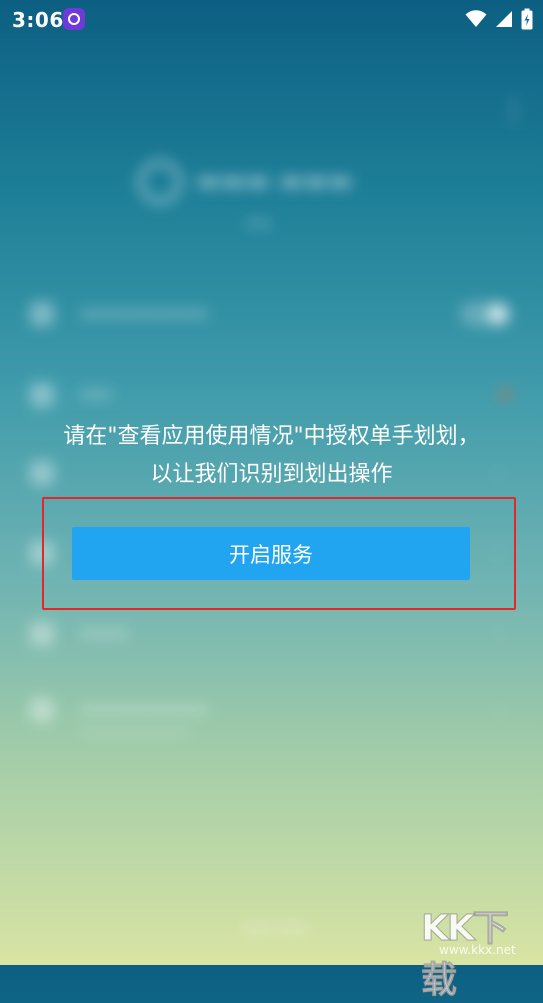  Describe the element at coordinates (270, 314) in the screenshot. I see `bg-setting-row: ▬▬▬▬▬▬▬▬` at that location.